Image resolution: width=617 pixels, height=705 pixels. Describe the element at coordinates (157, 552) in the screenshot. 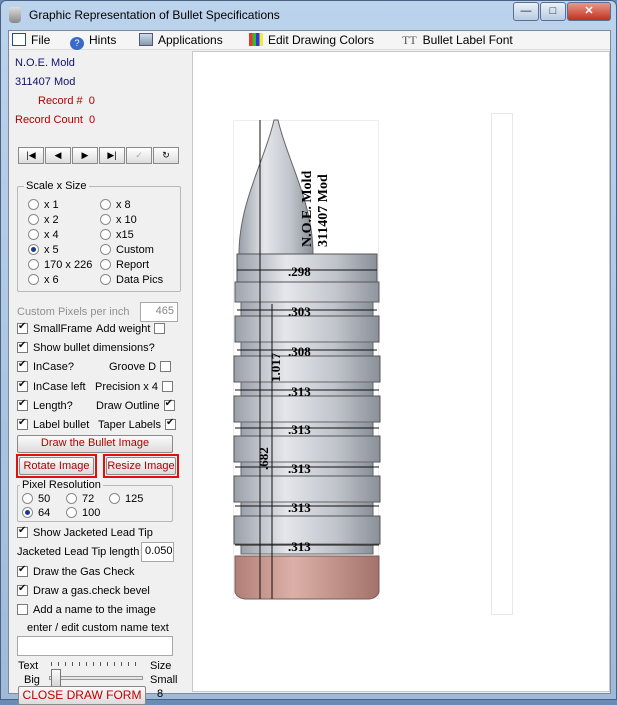

I see `jacketed-length-input: 0.050` at that location.